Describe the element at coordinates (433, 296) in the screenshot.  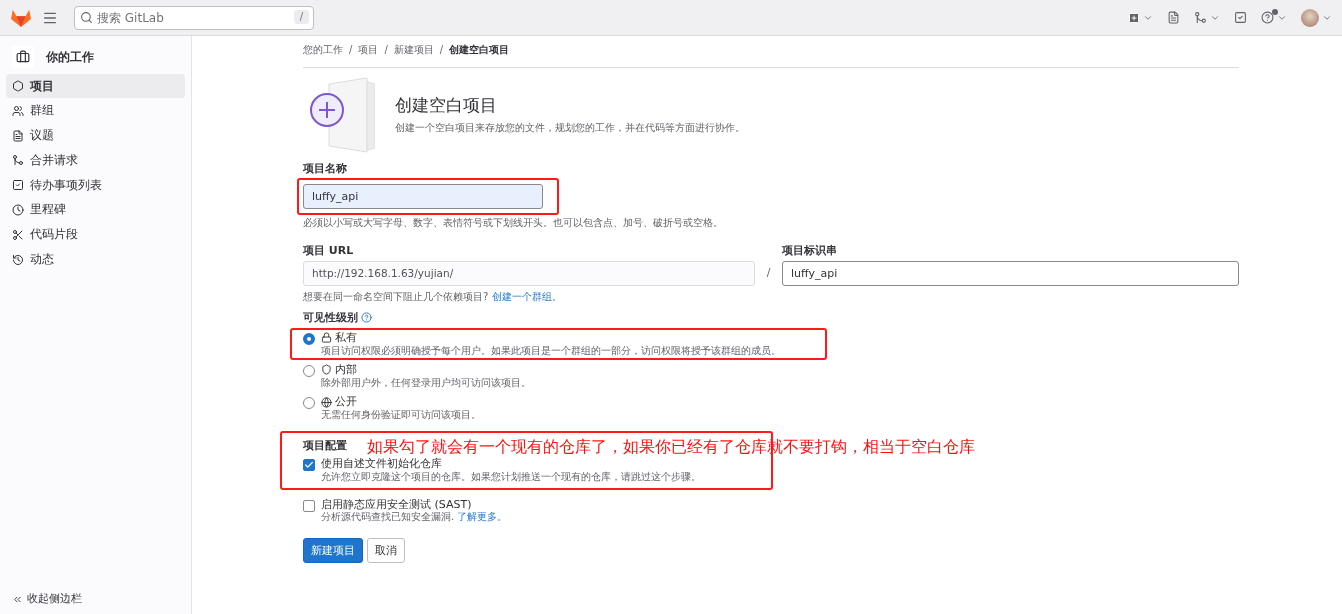
I see `url-help-text: 想要在同一命名空间下阻止几个依赖项目? 创建一个群组。` at that location.